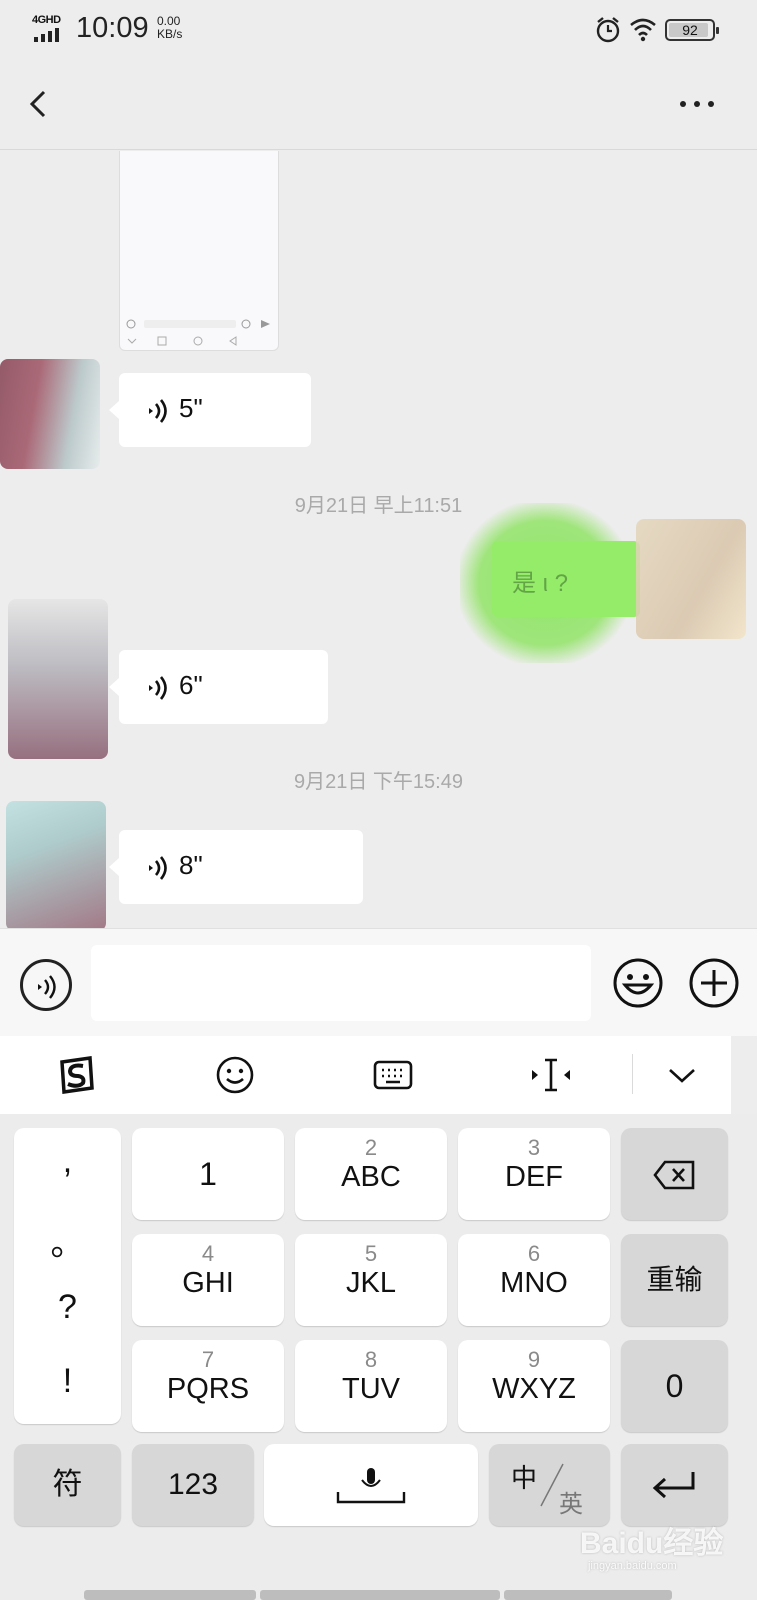  I want to click on message-timestamp: 9月21日 早上11:51, so click(378, 506).